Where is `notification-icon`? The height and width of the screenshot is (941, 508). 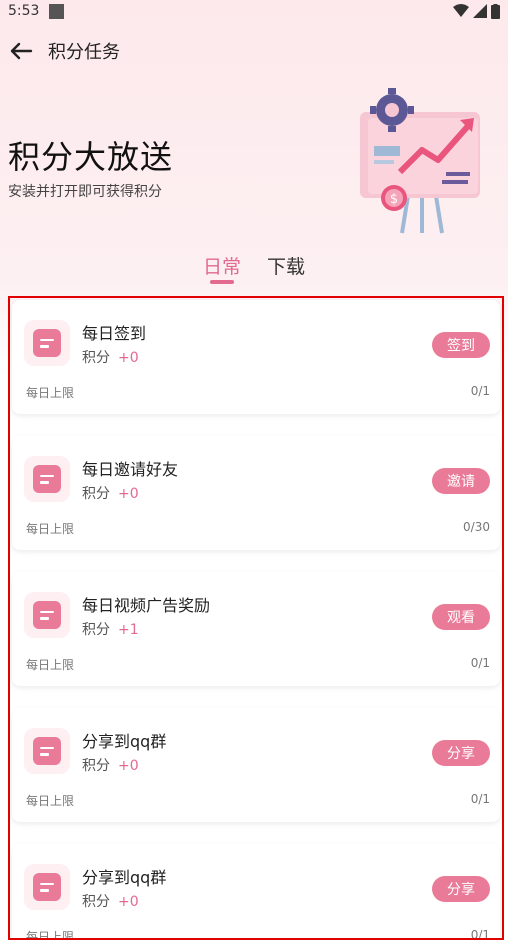 notification-icon is located at coordinates (57, 11).